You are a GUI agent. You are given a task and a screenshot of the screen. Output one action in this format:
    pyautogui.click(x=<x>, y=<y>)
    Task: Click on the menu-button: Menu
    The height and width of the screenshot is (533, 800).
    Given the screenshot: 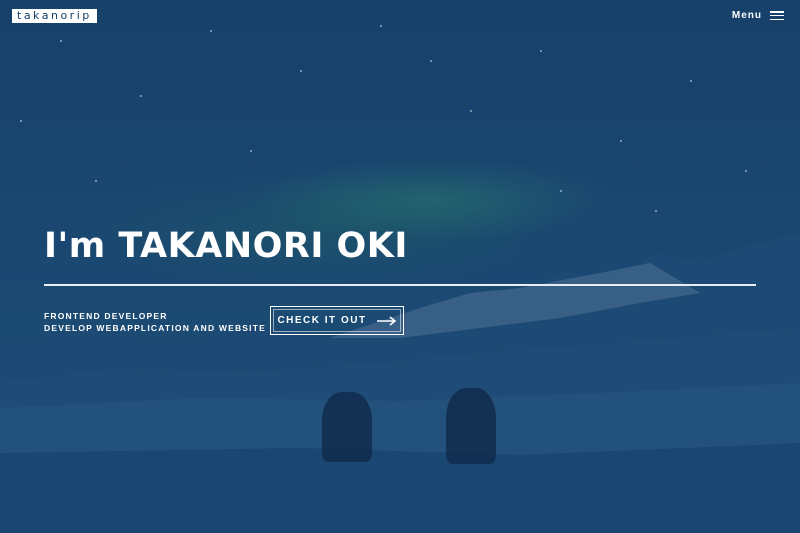 What is the action you would take?
    pyautogui.click(x=758, y=15)
    